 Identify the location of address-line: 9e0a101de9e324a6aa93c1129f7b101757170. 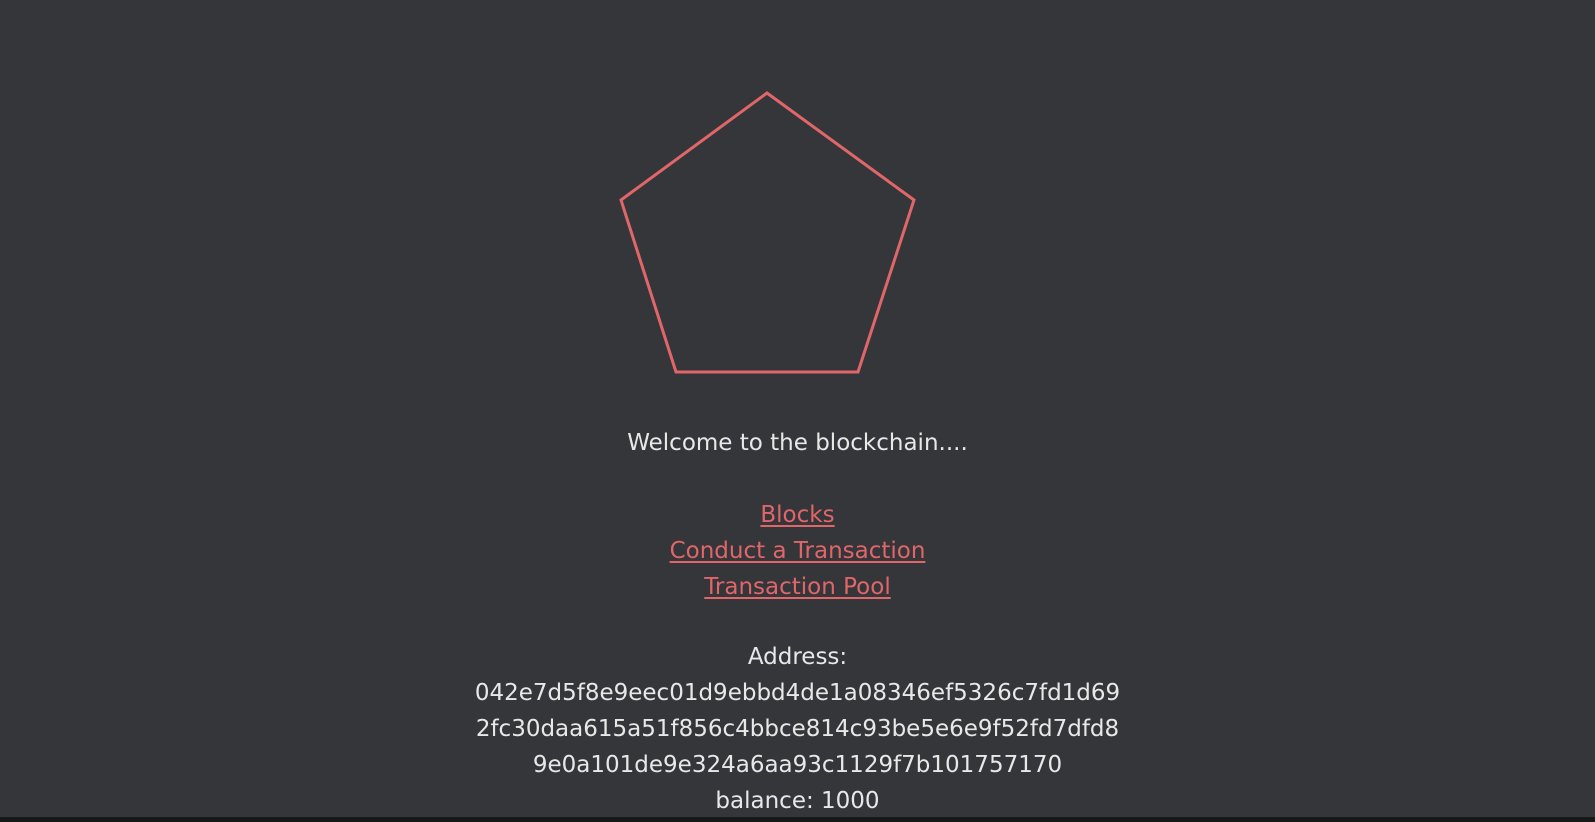
(797, 765).